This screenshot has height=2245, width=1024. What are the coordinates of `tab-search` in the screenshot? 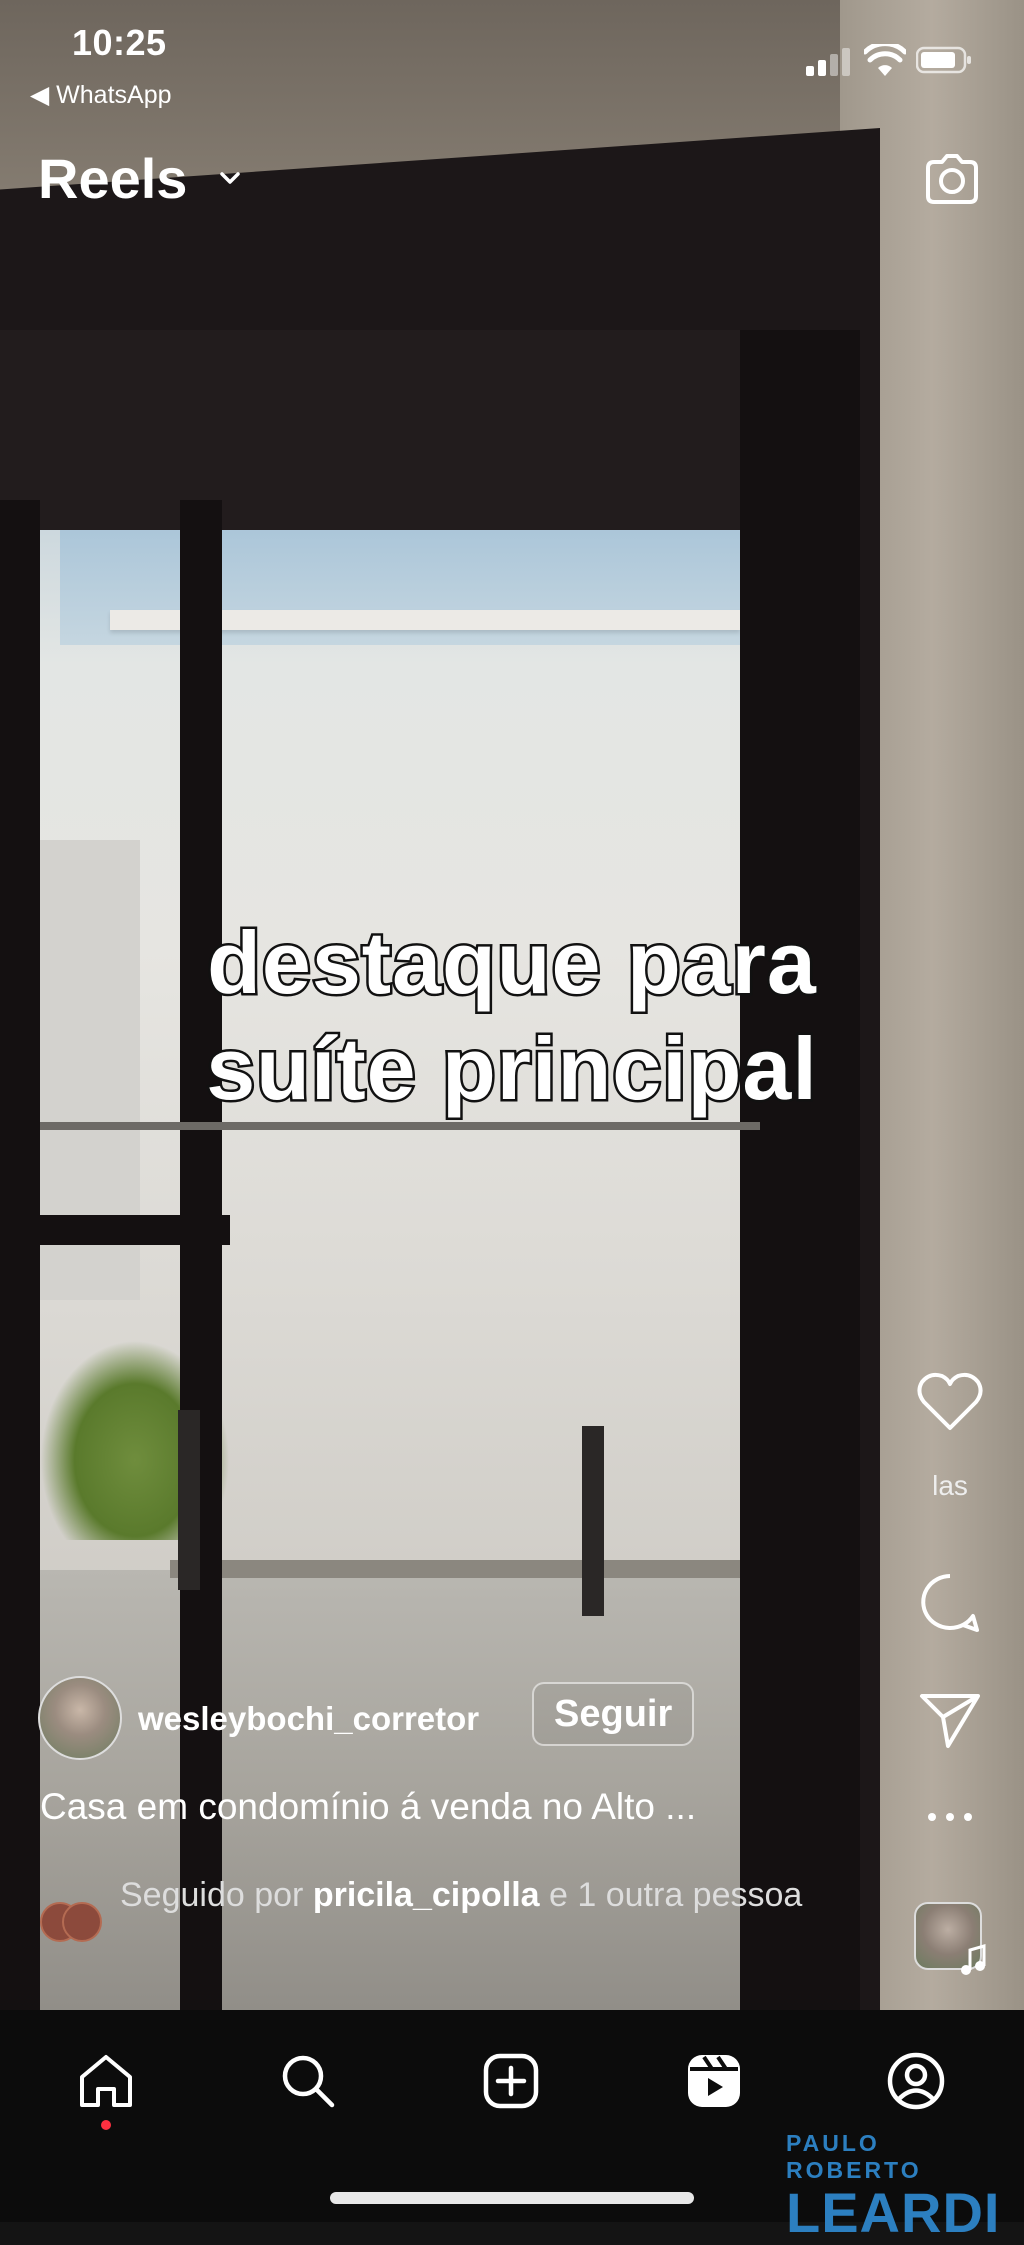 It's located at (308, 2081).